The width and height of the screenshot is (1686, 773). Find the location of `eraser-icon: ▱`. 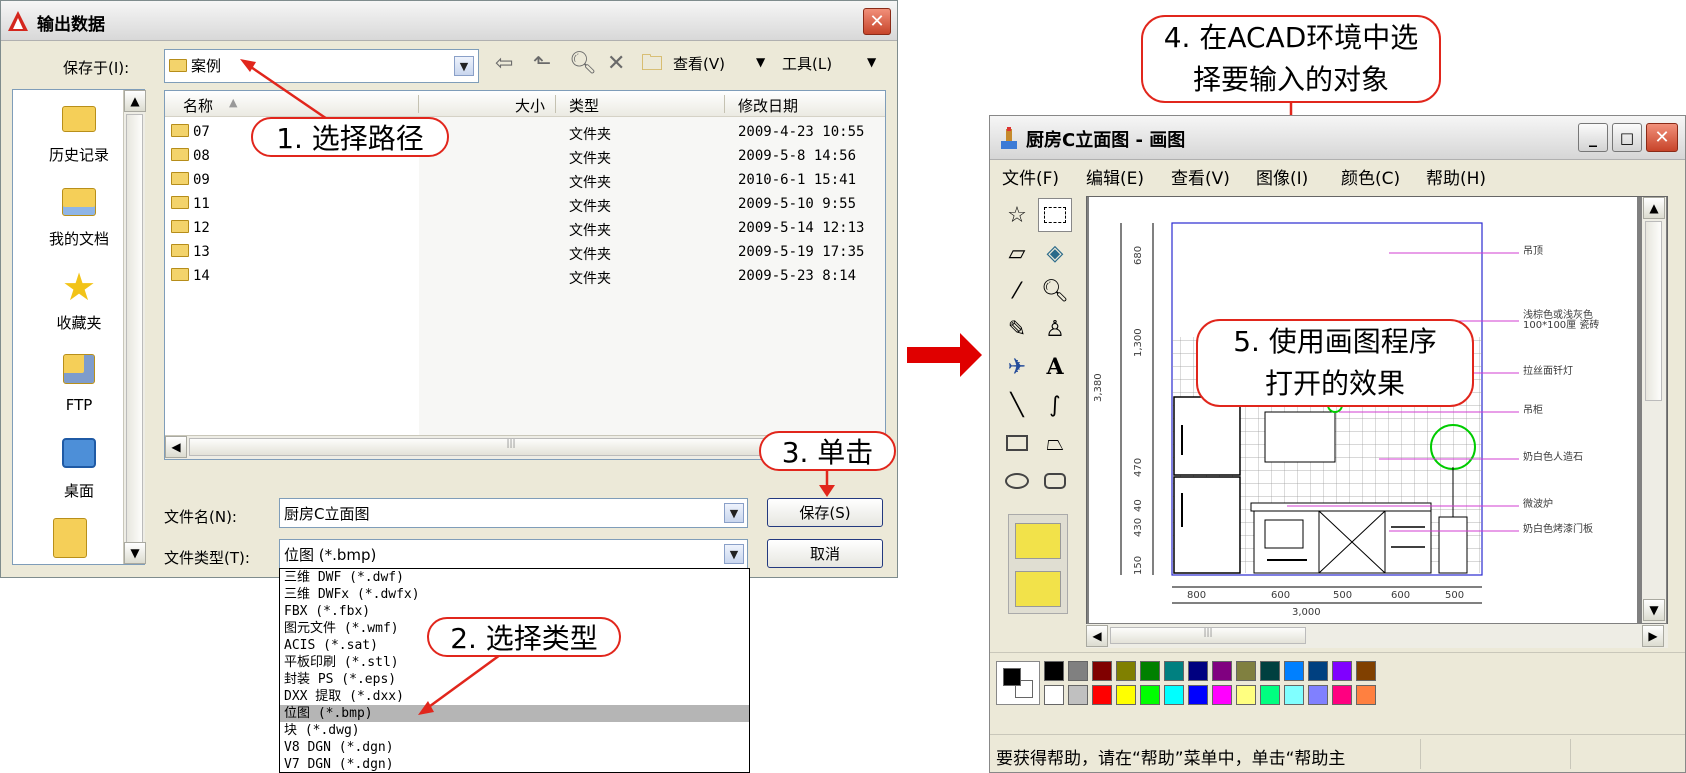

eraser-icon: ▱ is located at coordinates (1017, 253).